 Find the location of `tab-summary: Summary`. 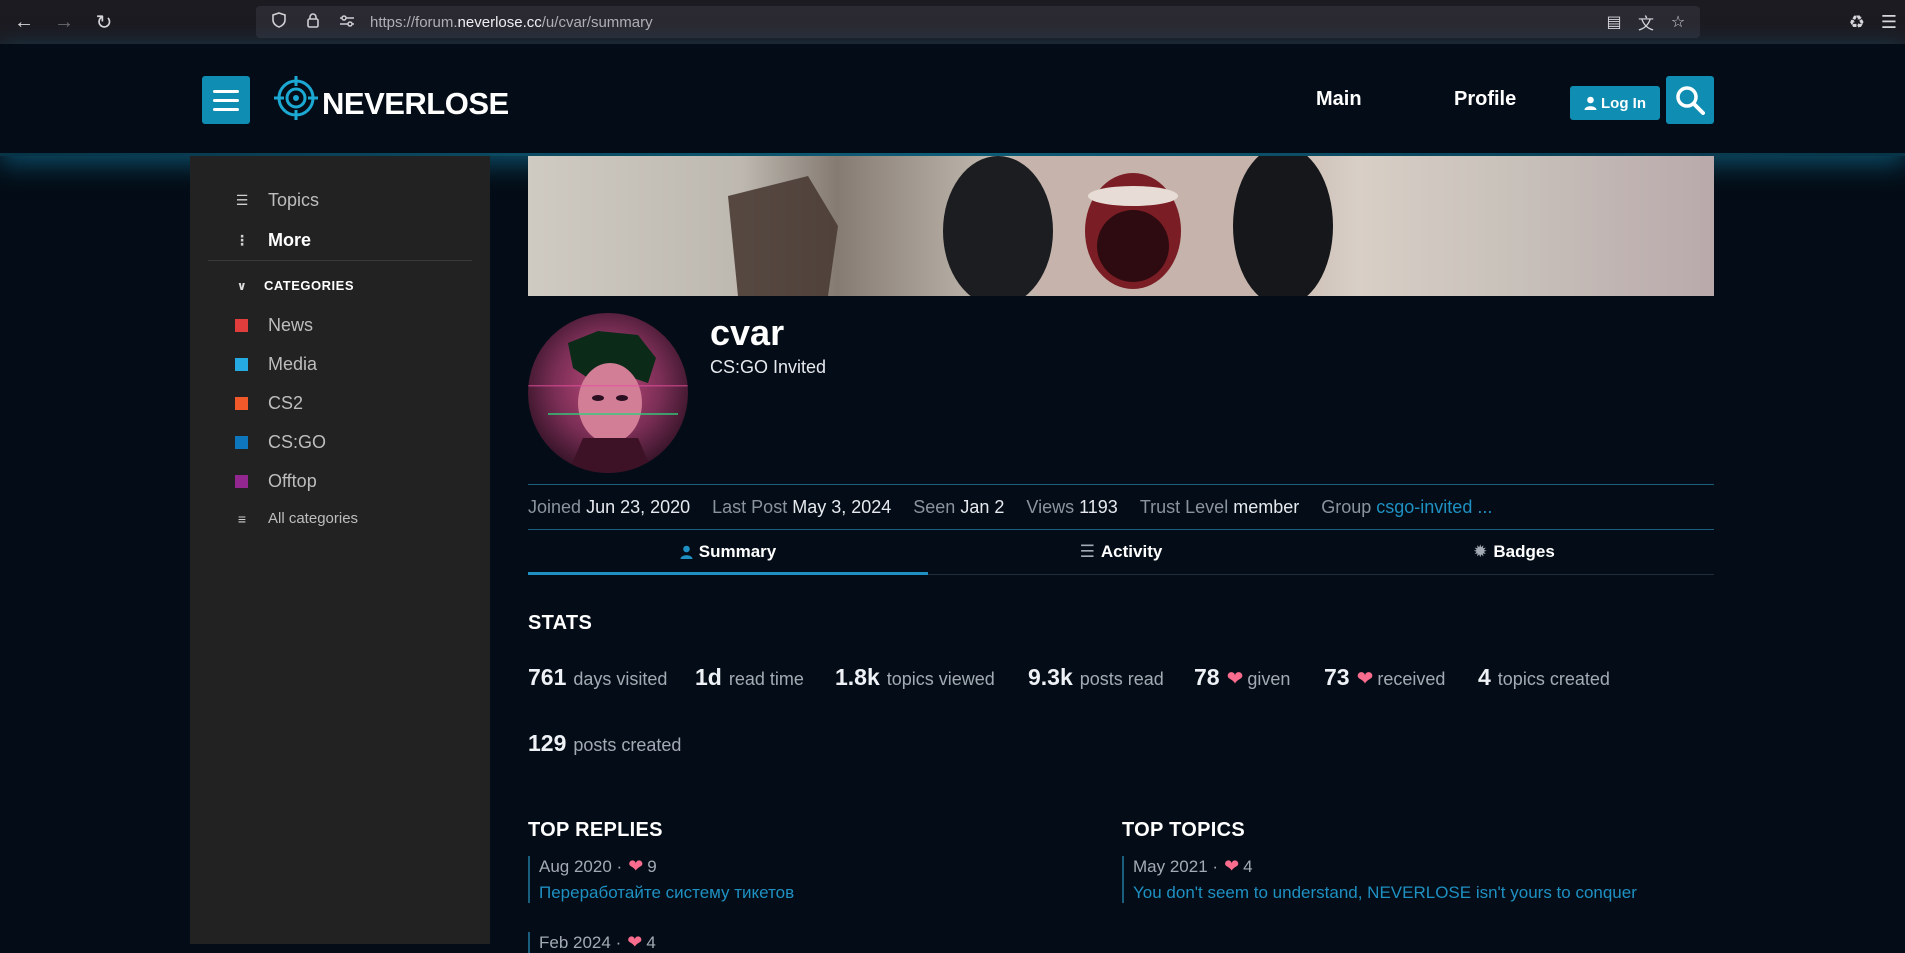

tab-summary: Summary is located at coordinates (728, 552).